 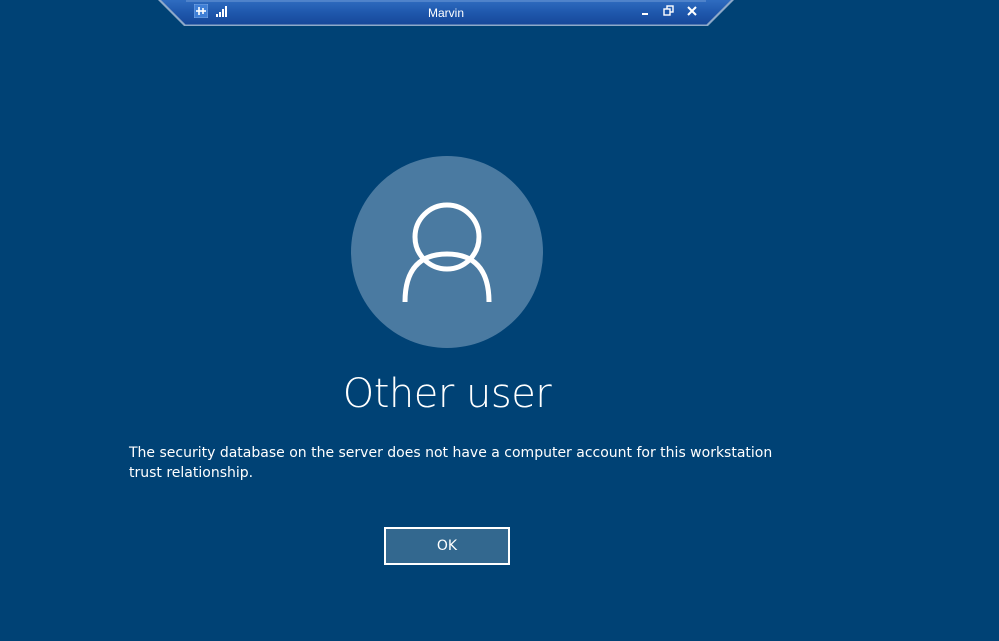 I want to click on avatar, so click(x=447, y=252).